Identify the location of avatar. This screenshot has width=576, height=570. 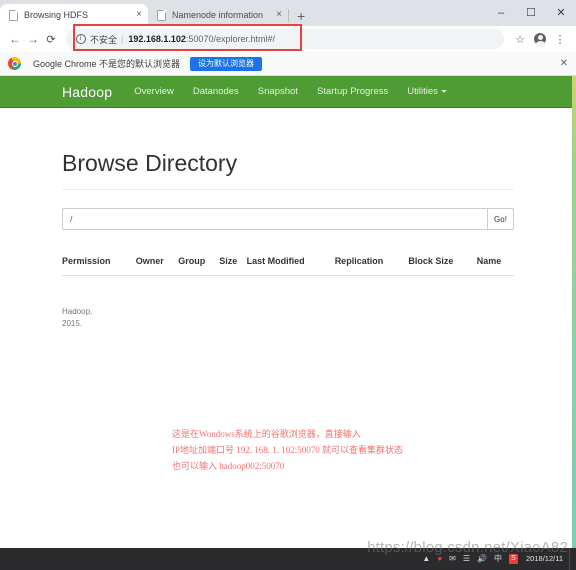
(540, 40).